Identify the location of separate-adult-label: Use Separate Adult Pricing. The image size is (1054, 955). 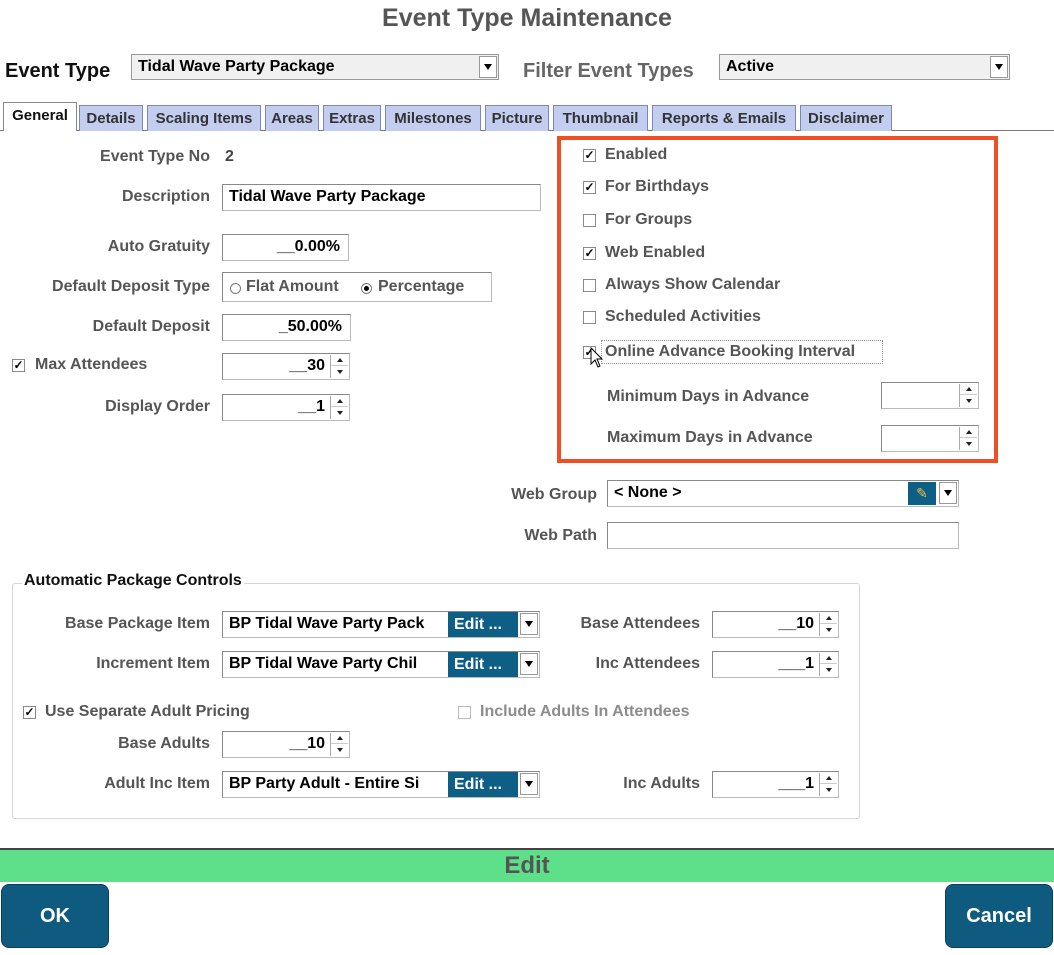
(147, 711).